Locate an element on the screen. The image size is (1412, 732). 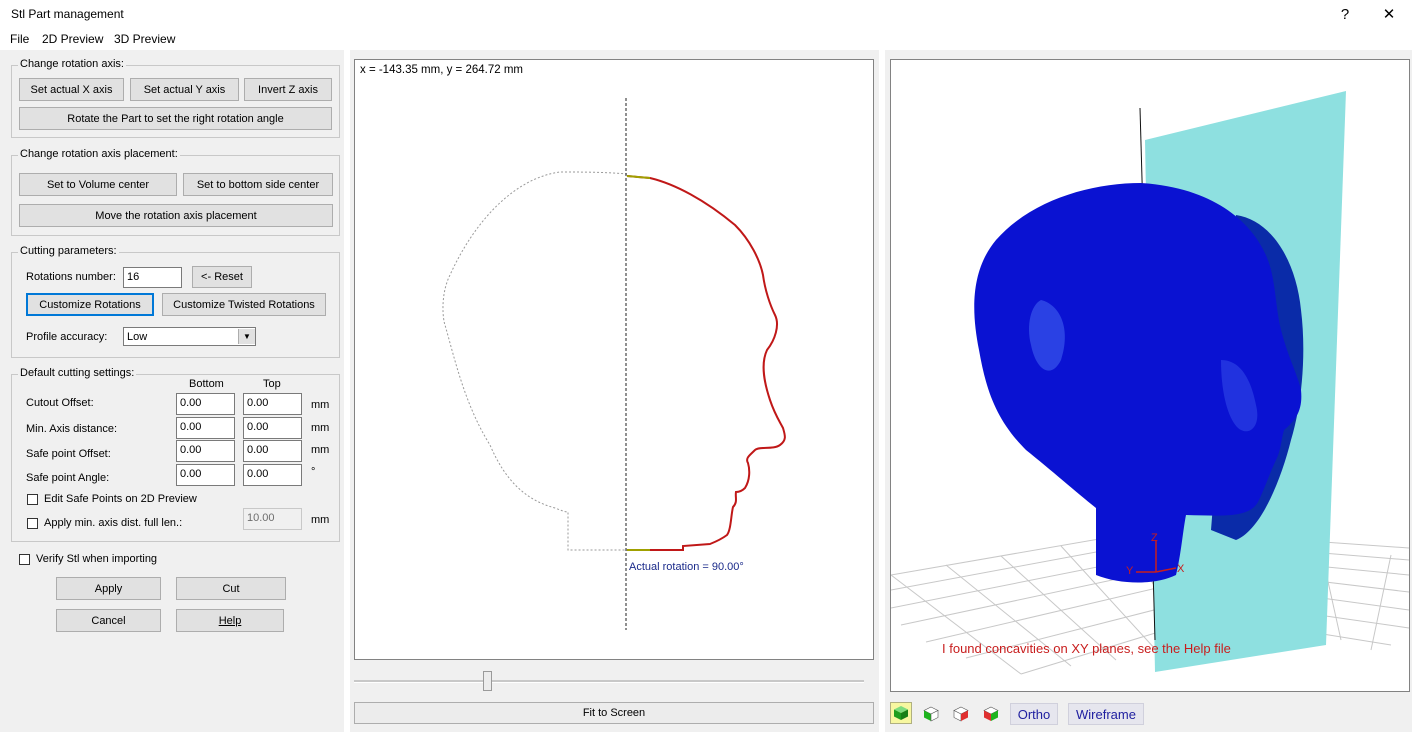
cut-button: Cut is located at coordinates (231, 588).